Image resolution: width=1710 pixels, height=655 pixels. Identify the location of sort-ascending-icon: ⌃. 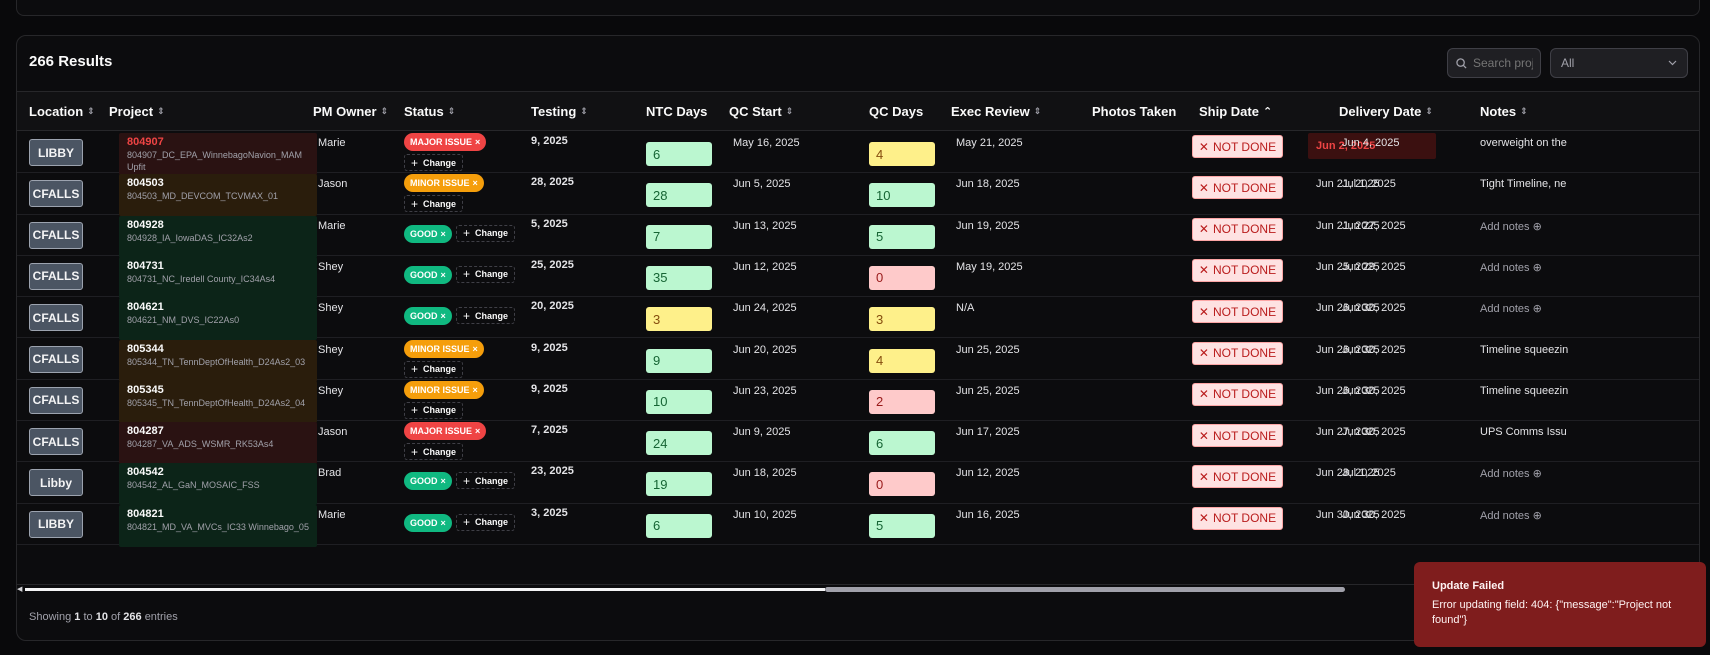
(1267, 111).